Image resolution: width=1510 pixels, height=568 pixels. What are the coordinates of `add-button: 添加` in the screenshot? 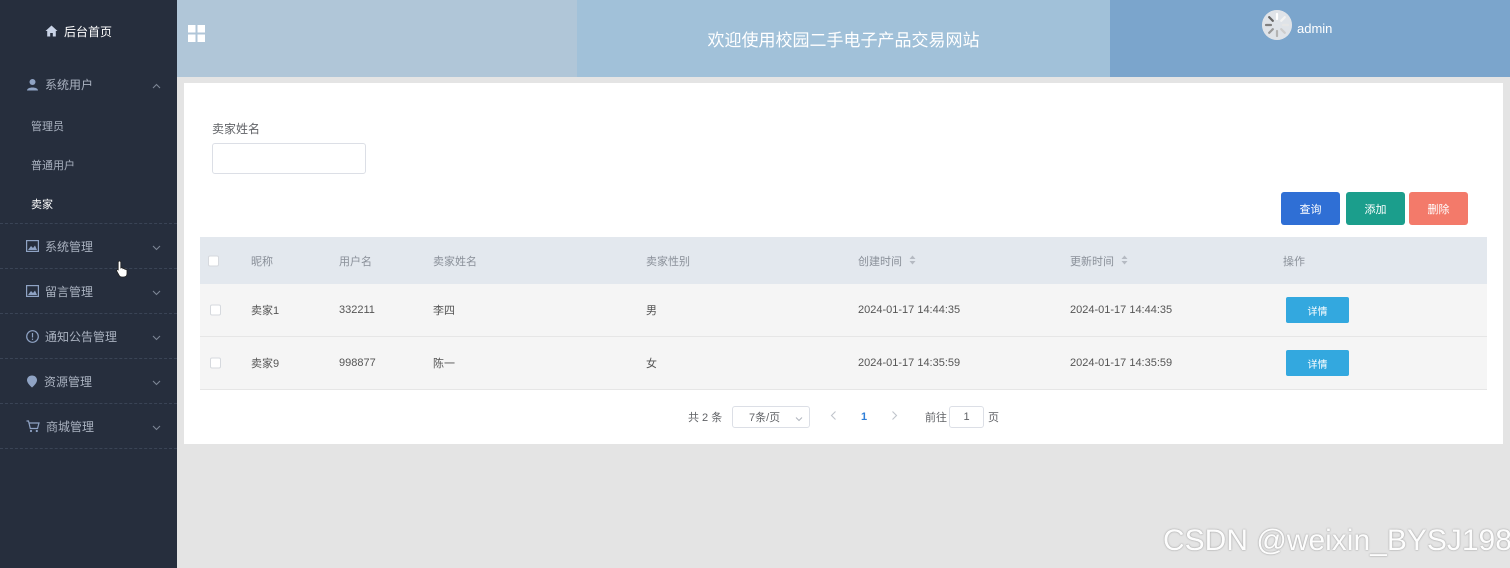 It's located at (1375, 208).